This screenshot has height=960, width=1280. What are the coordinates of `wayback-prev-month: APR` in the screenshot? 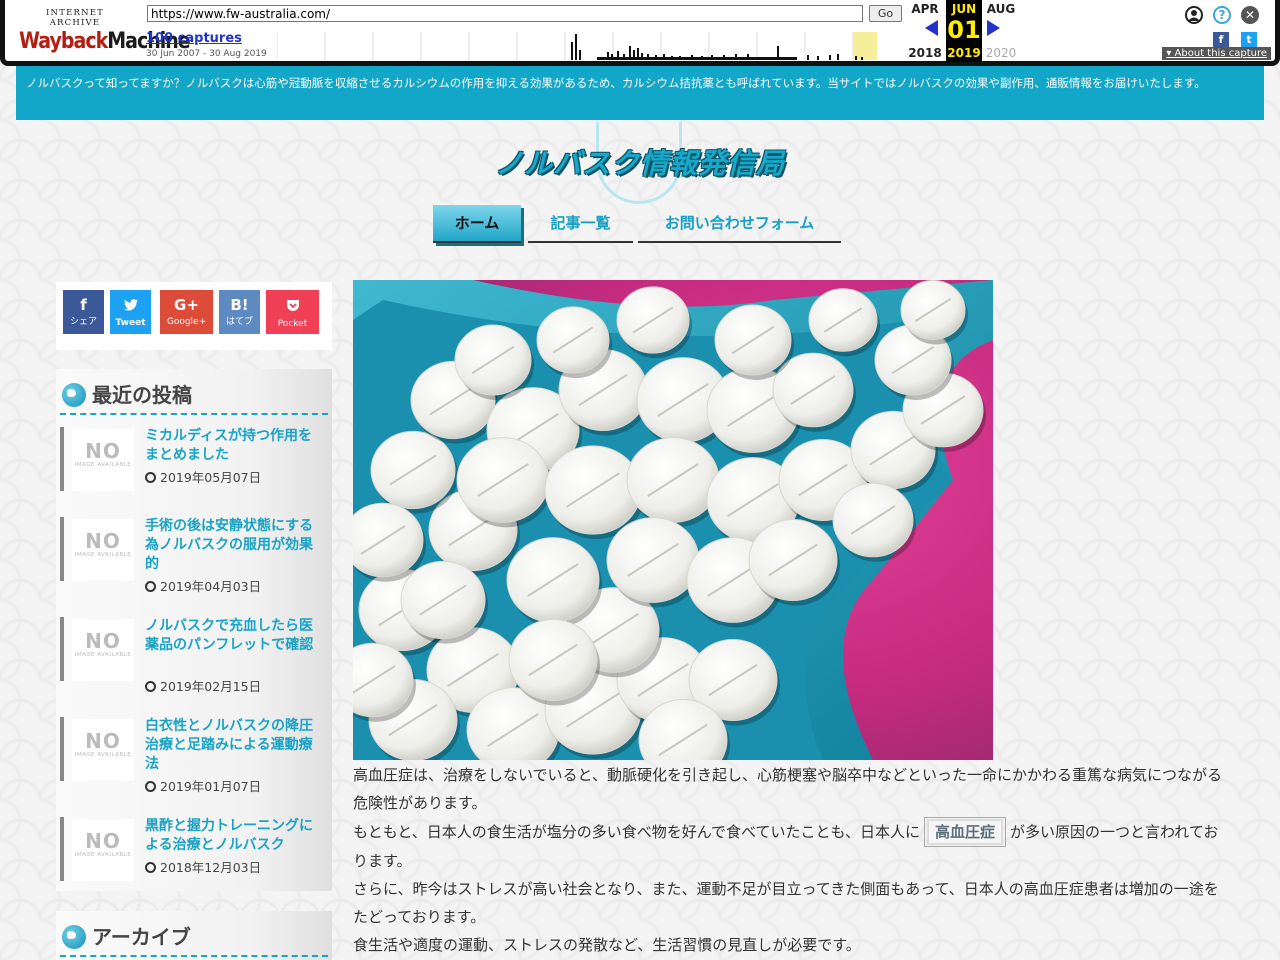 It's located at (925, 9).